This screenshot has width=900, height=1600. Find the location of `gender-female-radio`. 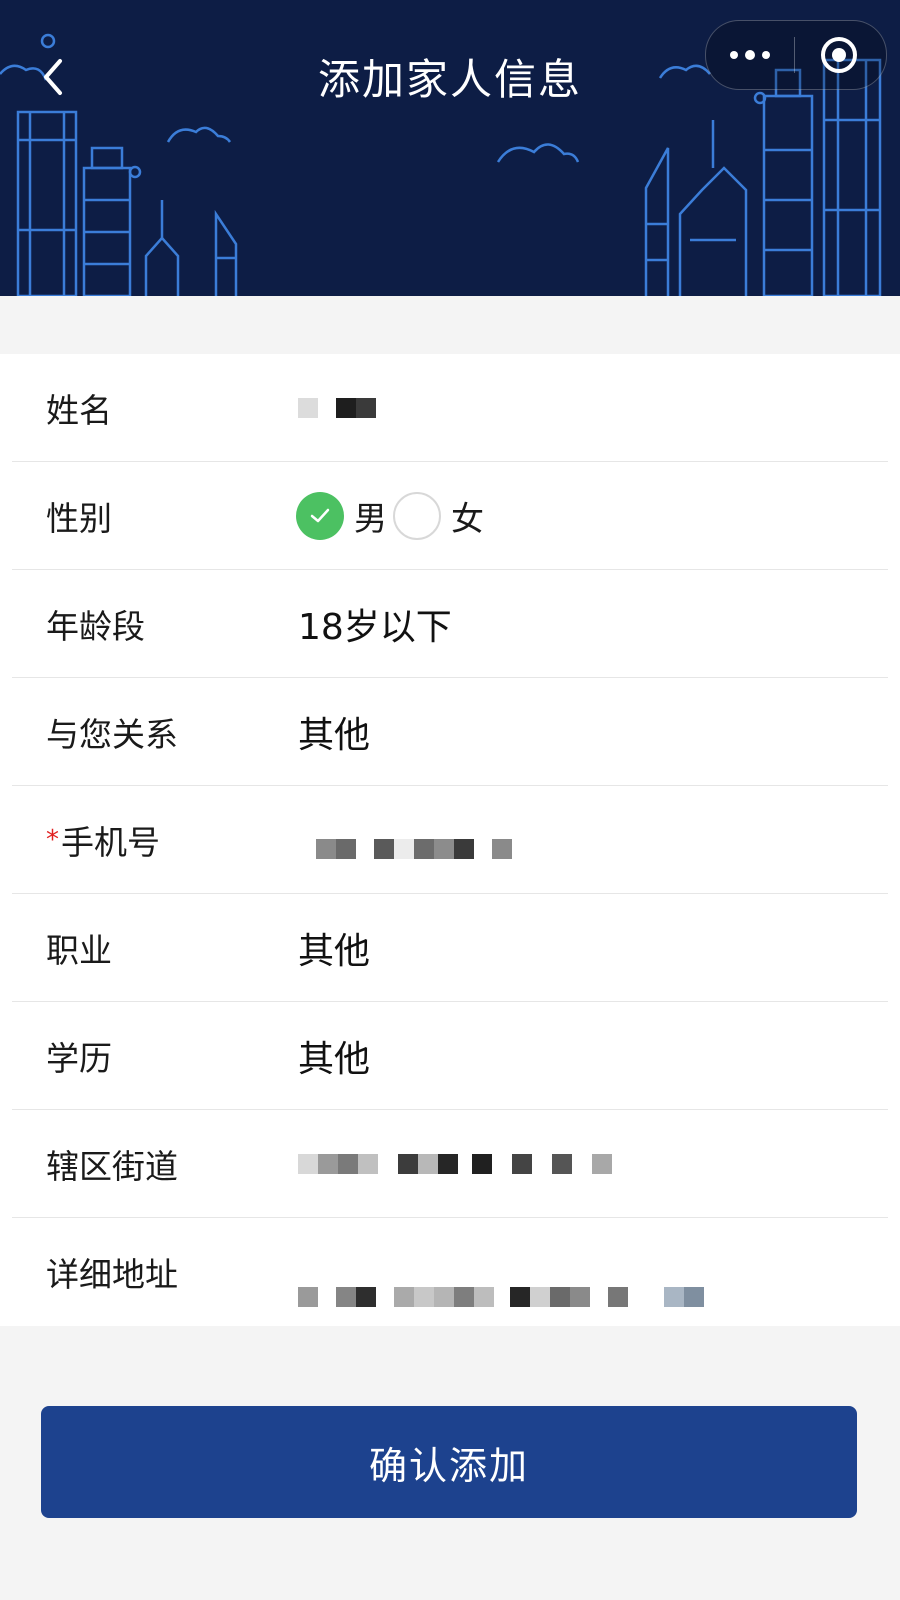

gender-female-radio is located at coordinates (417, 516).